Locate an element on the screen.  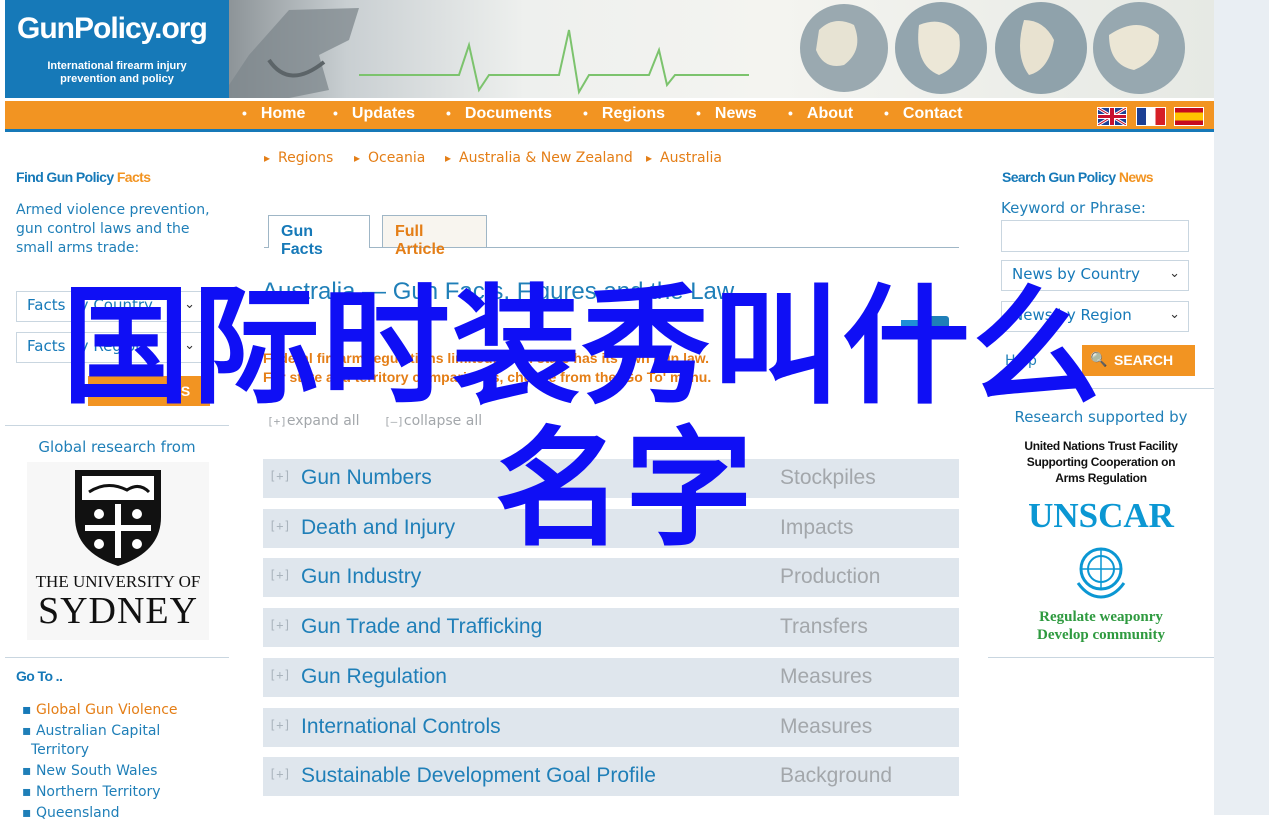
nav-contact: Contact is located at coordinates (923, 114).